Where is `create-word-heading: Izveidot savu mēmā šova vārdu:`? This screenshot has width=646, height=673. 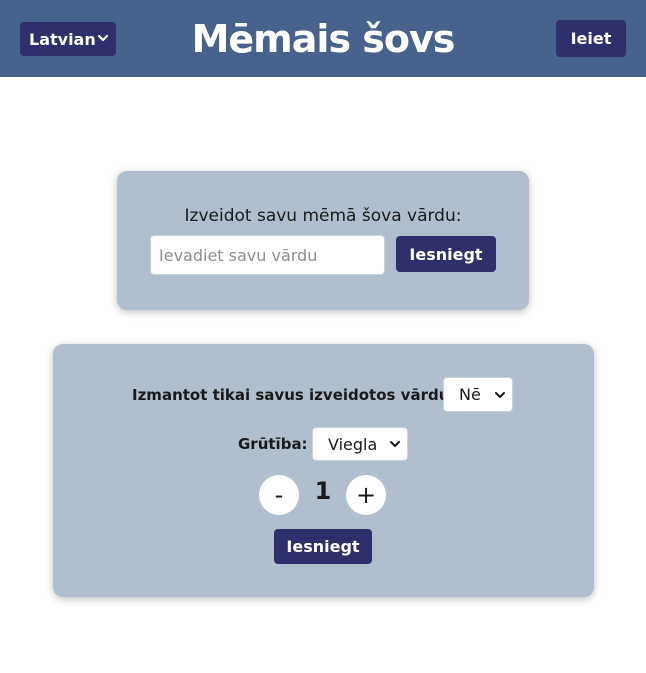
create-word-heading: Izveidot savu mēmā šova vārdu: is located at coordinates (323, 216).